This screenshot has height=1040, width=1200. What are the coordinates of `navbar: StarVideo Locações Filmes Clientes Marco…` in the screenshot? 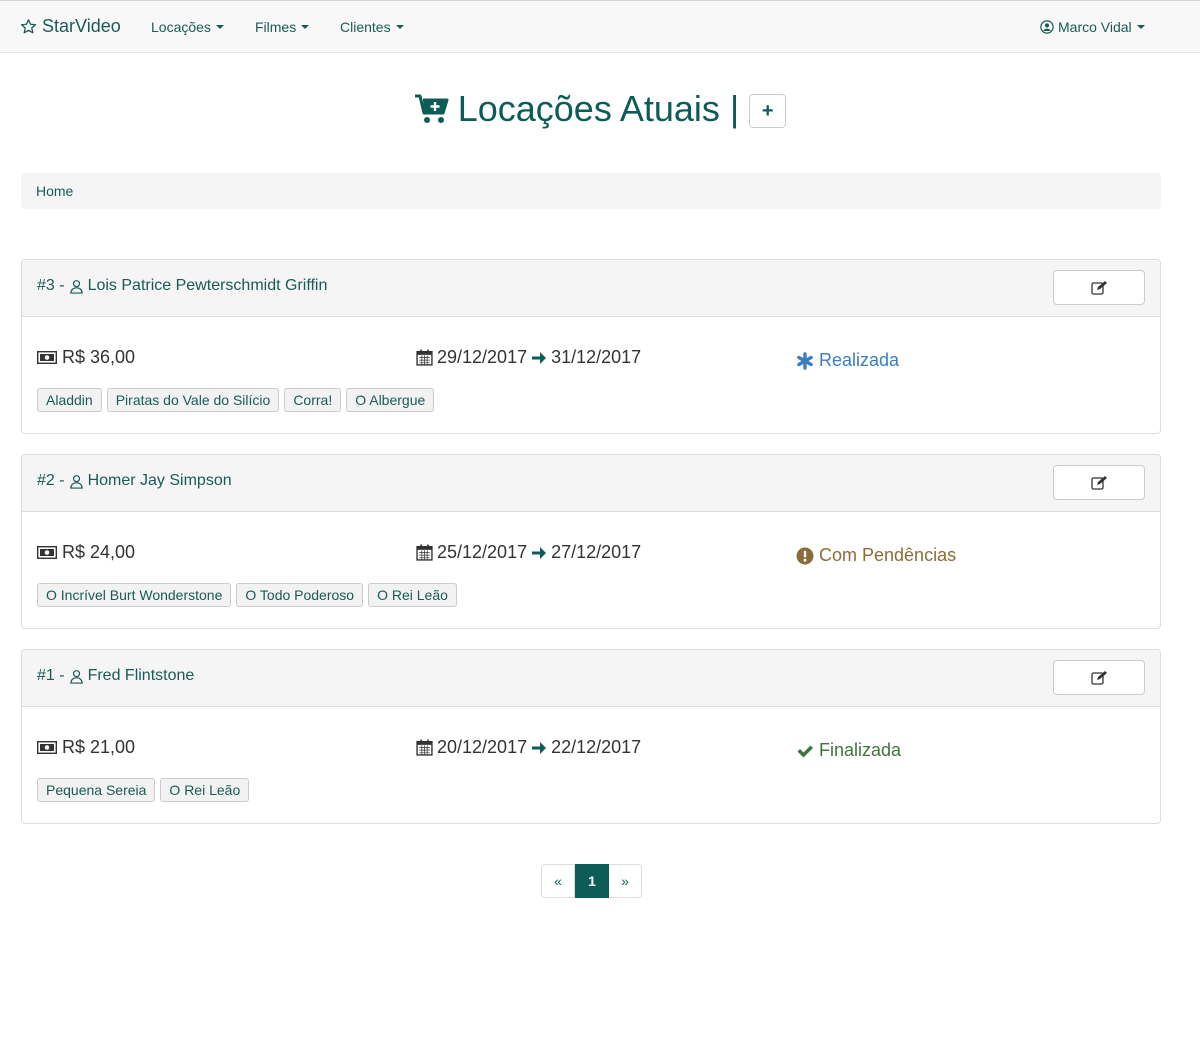 It's located at (600, 26).